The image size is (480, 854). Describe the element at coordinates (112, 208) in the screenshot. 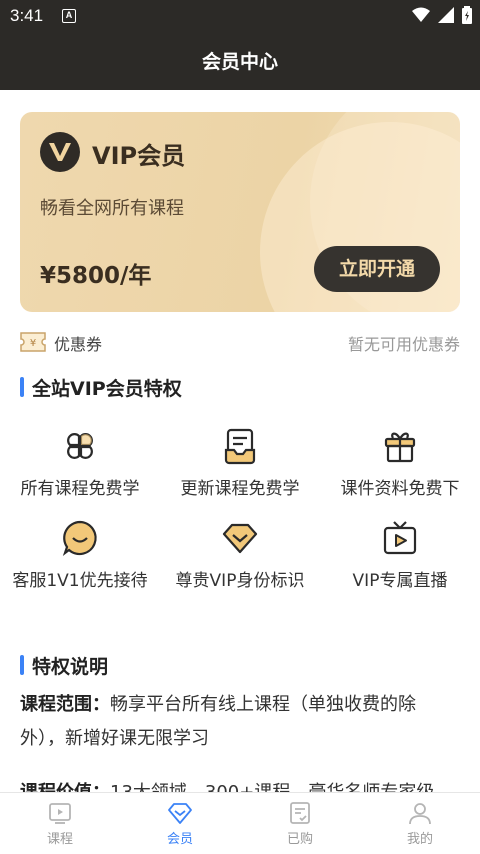

I see `vip-description: 畅看全网所有课程` at that location.